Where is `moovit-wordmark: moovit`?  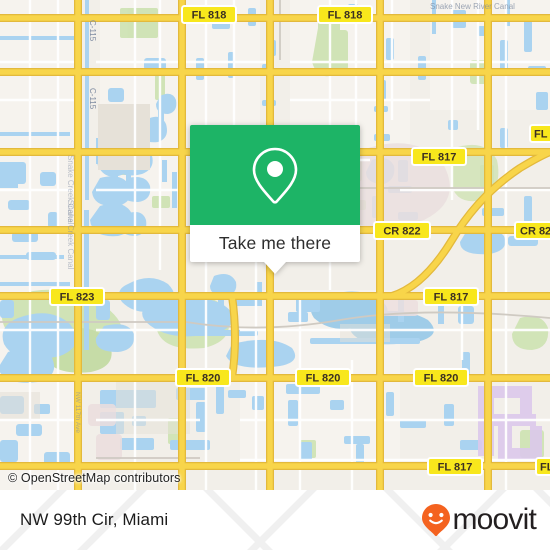 moovit-wordmark: moovit is located at coordinates (494, 519).